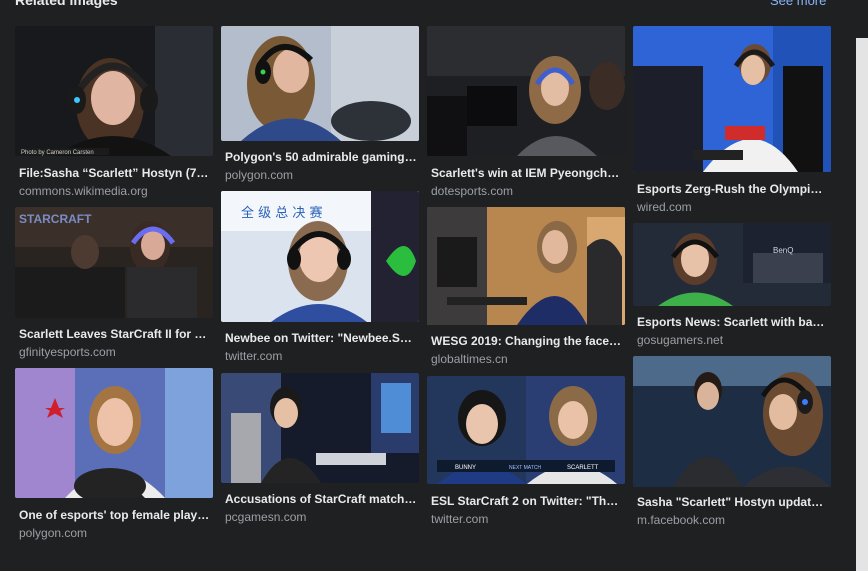 Image resolution: width=868 pixels, height=571 pixels. I want to click on result-source: dotesports.com, so click(472, 191).